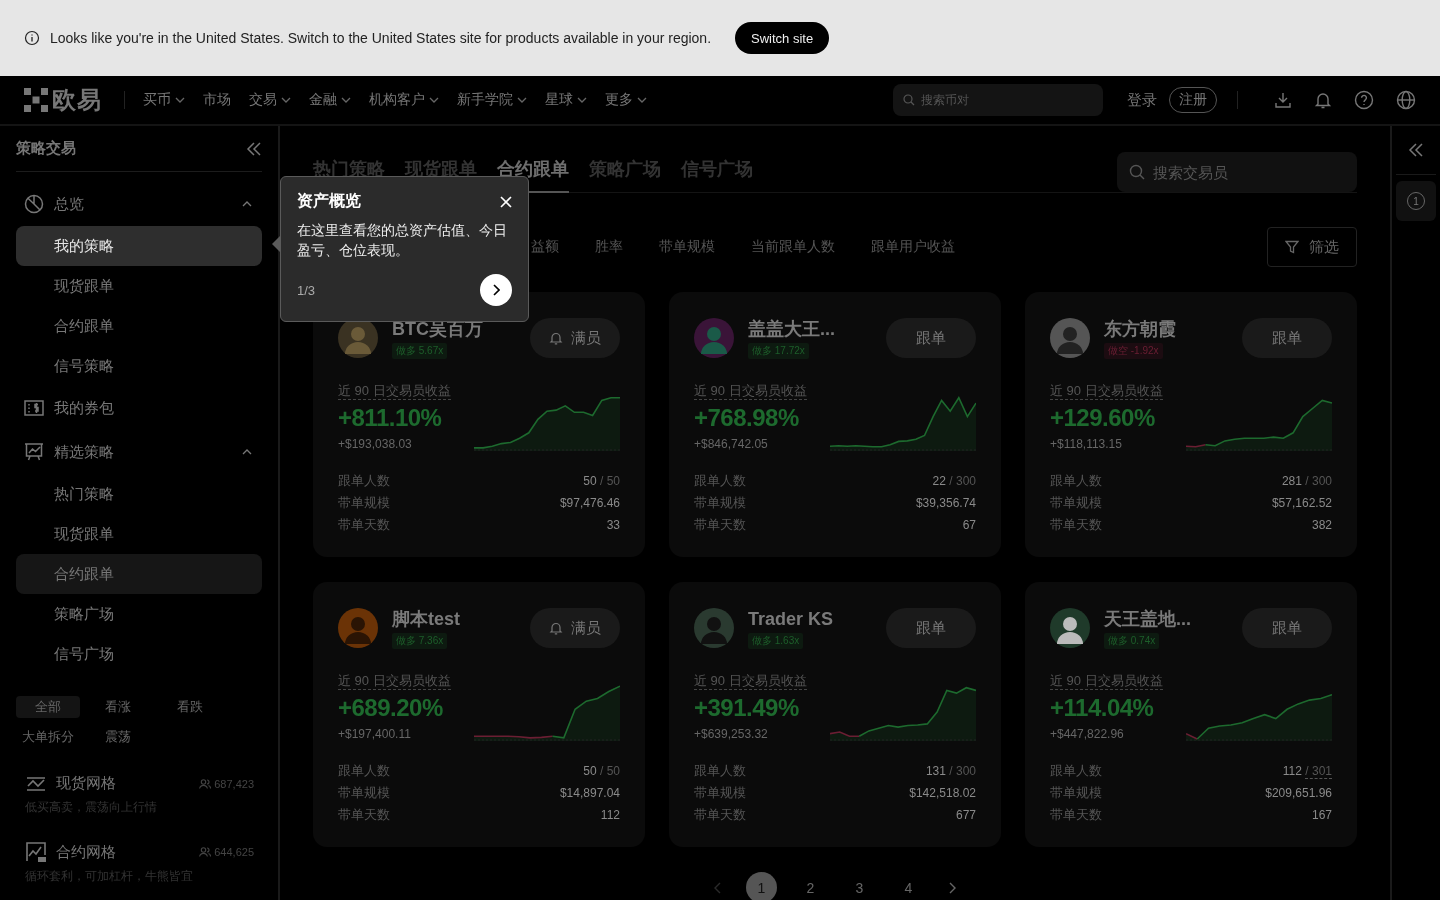 The height and width of the screenshot is (900, 1440). What do you see at coordinates (1133, 351) in the screenshot?
I see `leverage-tag: 做空 -1.92x` at bounding box center [1133, 351].